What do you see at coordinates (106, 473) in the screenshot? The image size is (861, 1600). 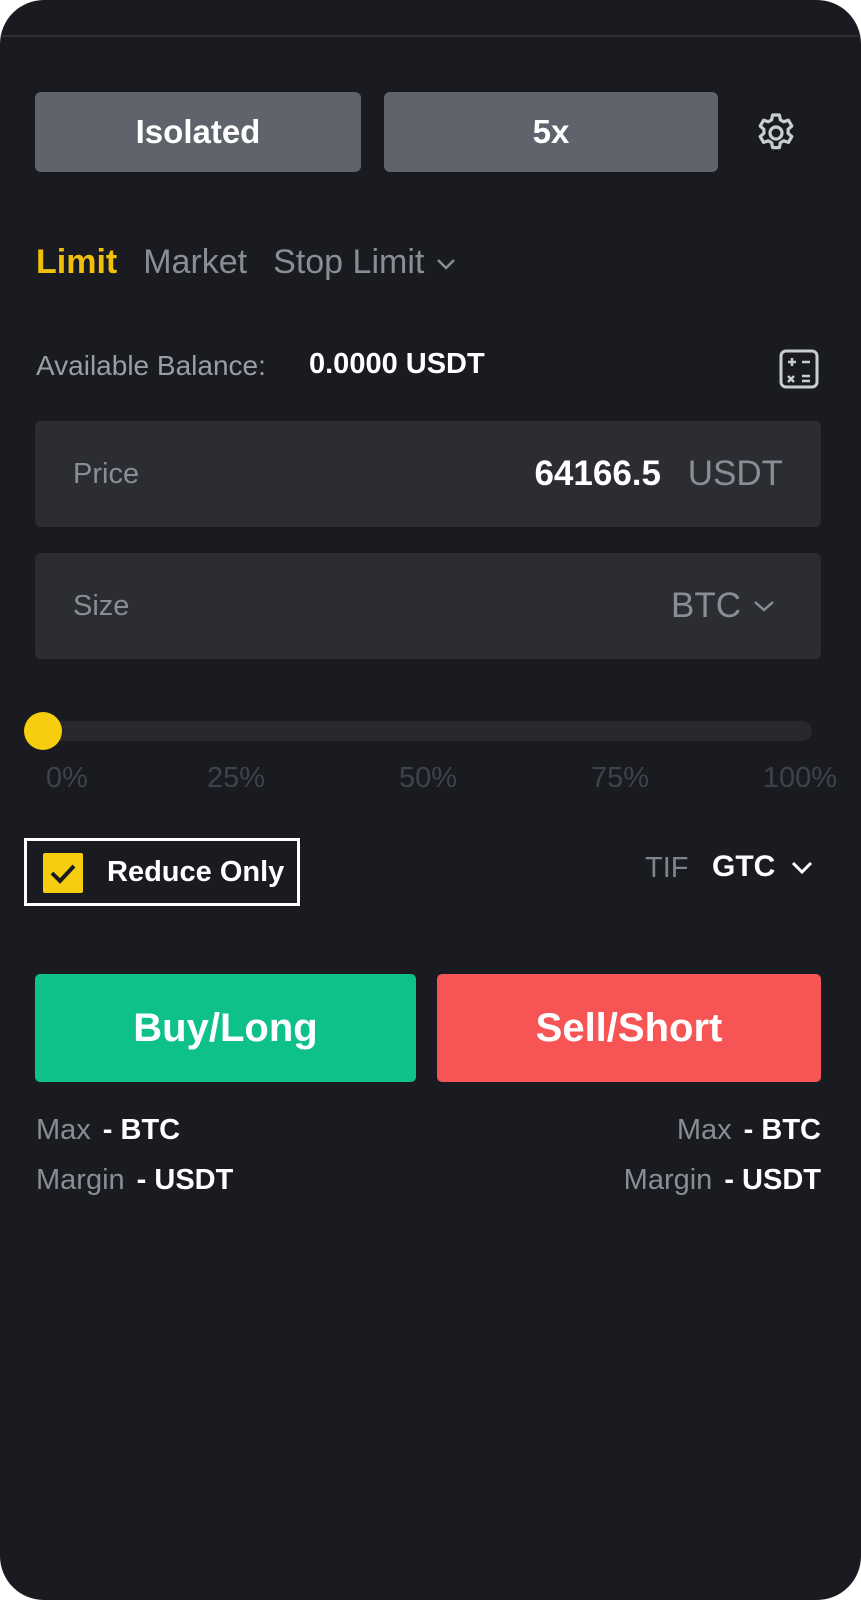 I see `price-label: Price` at bounding box center [106, 473].